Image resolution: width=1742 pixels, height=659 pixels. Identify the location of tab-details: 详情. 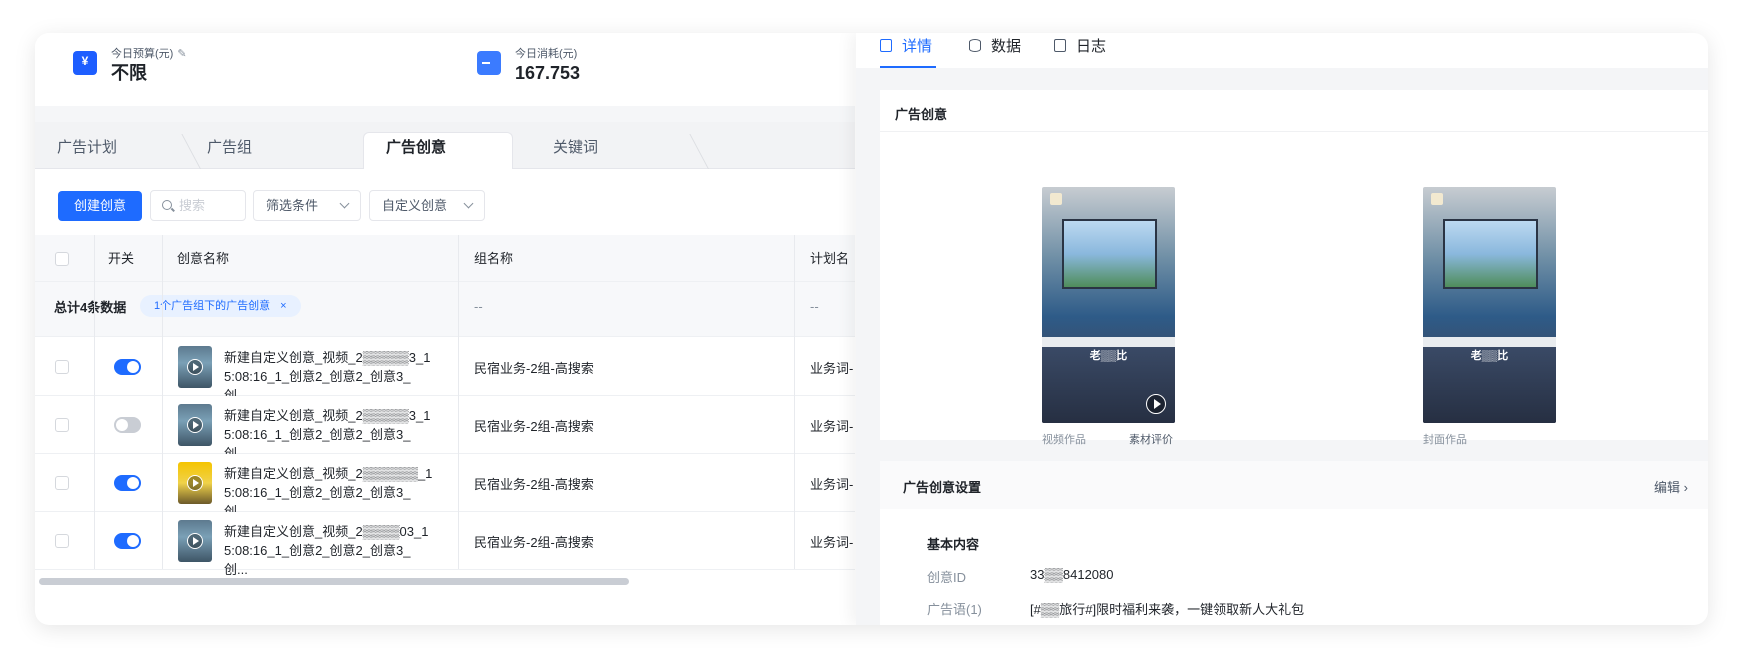
(908, 51).